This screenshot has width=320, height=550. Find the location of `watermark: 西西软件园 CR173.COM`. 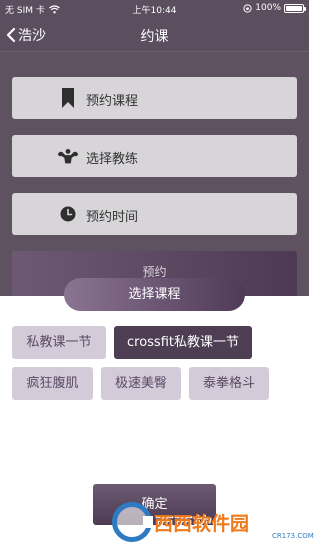

watermark: 西西软件园 CR173.COM is located at coordinates (213, 522).